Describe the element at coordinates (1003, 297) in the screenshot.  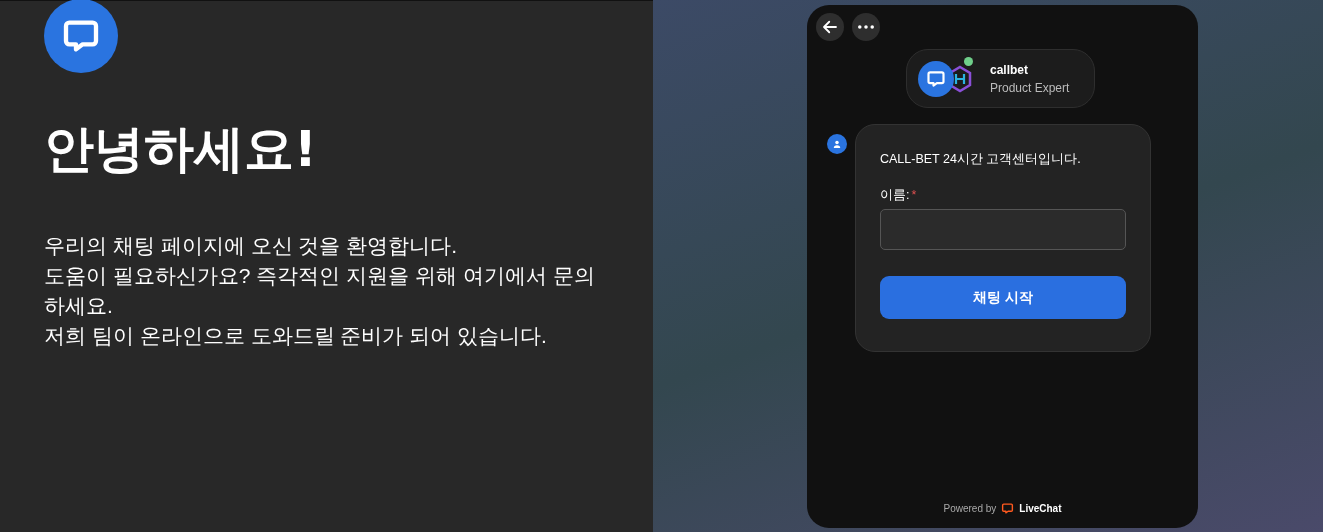
I see `start-chat-button: 채팅 시작` at that location.